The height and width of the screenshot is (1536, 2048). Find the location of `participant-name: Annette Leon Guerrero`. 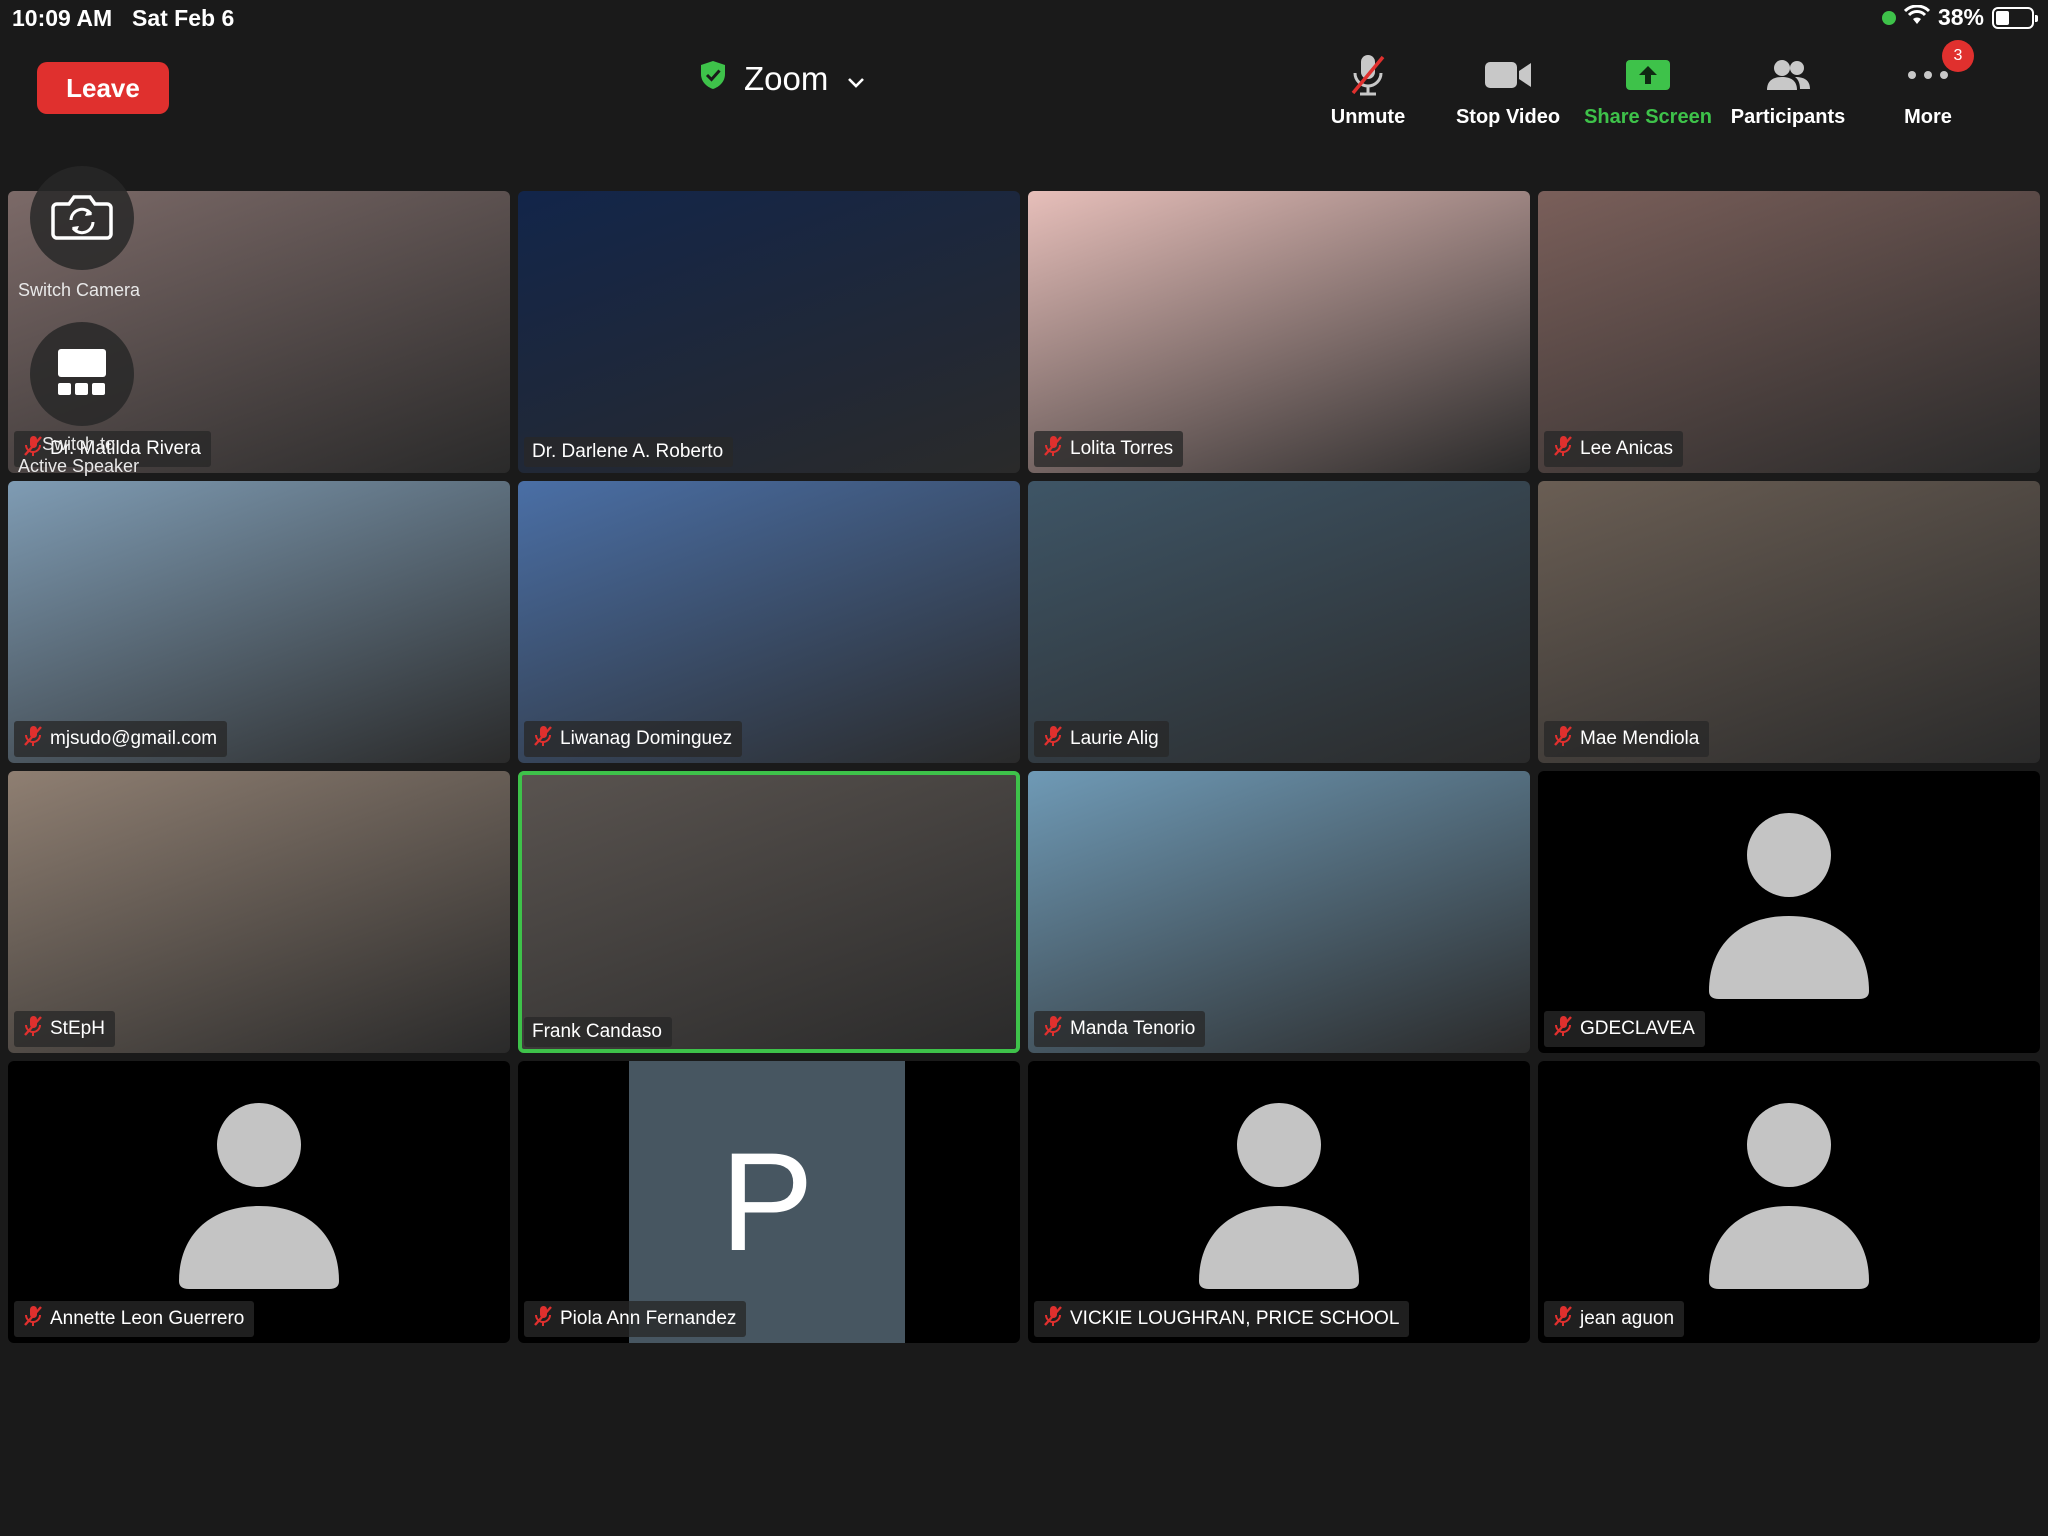

participant-name: Annette Leon Guerrero is located at coordinates (147, 1318).